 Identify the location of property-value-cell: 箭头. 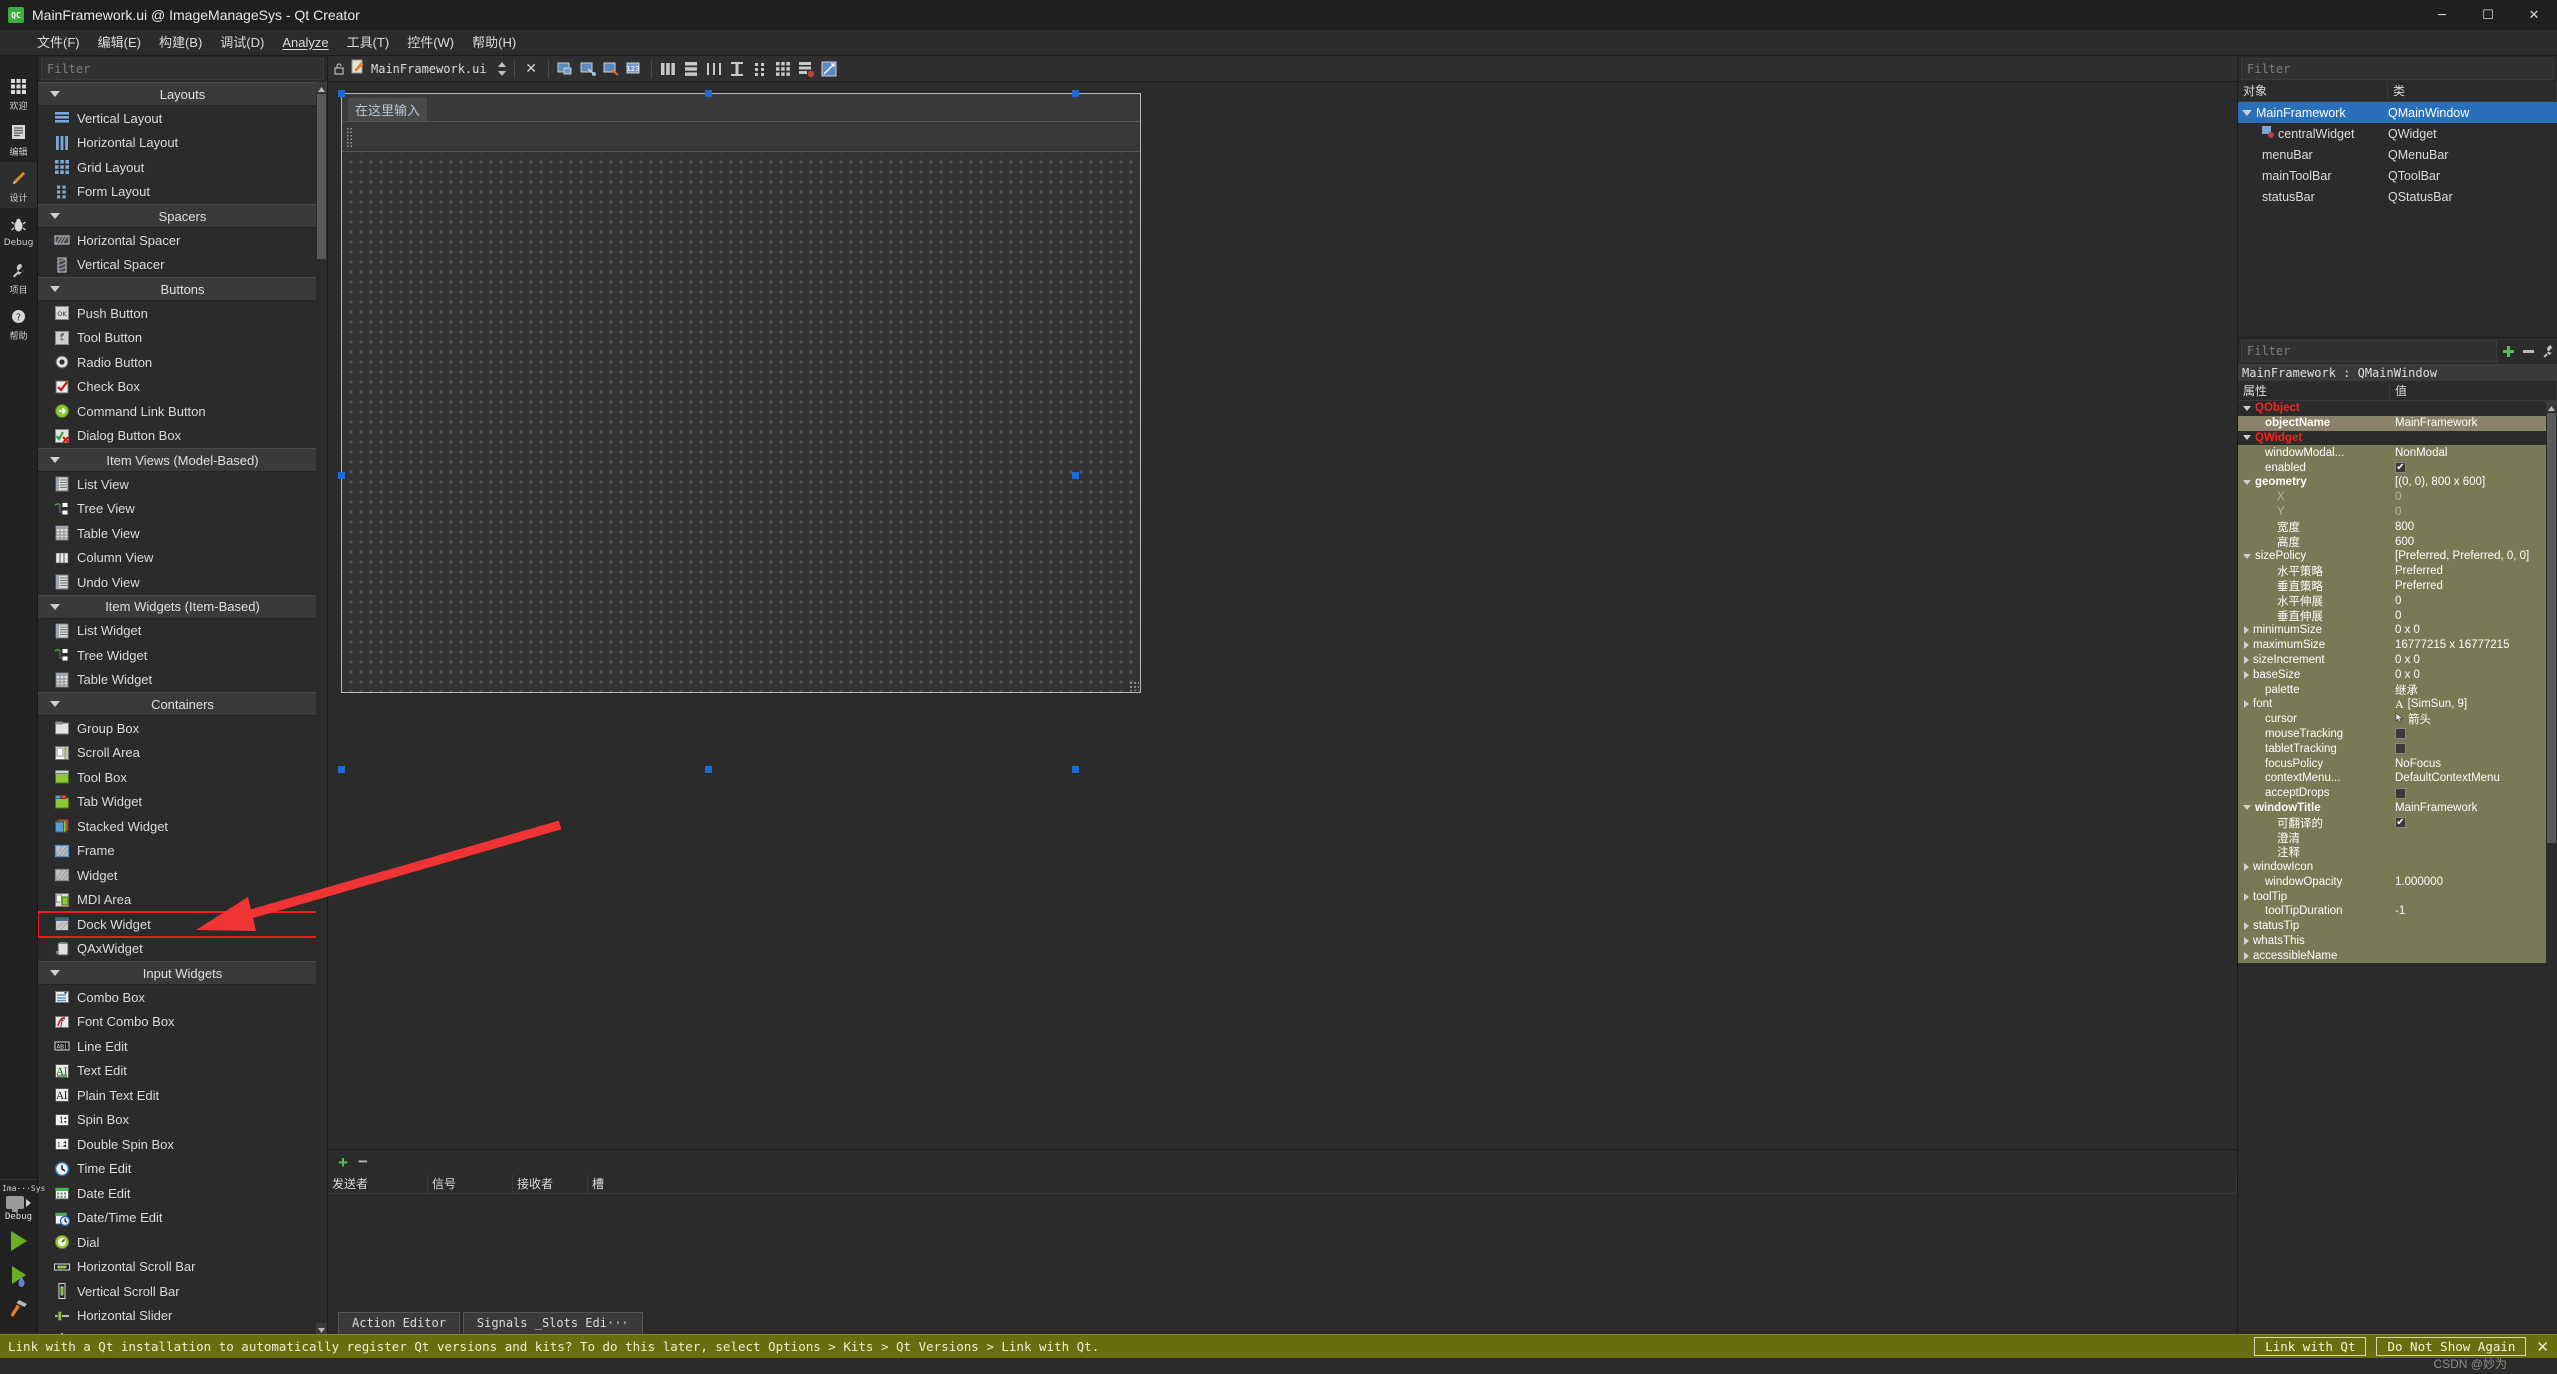
(2473, 719).